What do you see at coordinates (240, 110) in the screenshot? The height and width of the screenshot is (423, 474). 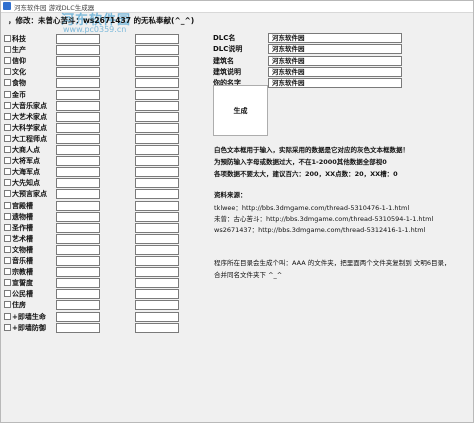 I see `generate-button: 生成` at bounding box center [240, 110].